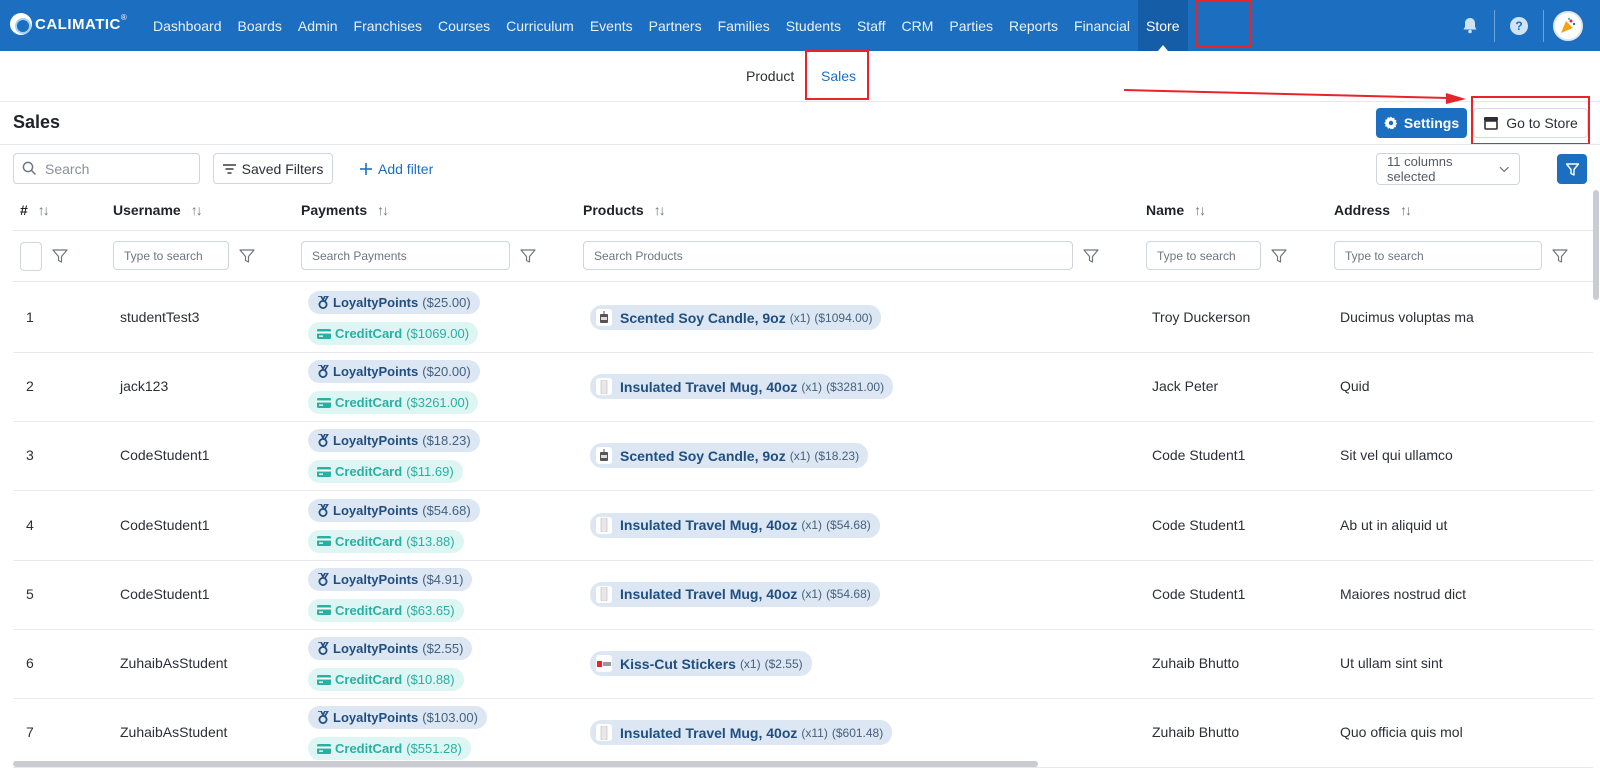 The width and height of the screenshot is (1600, 769). What do you see at coordinates (438, 333) in the screenshot?
I see `payment-amount: ($1069.00)` at bounding box center [438, 333].